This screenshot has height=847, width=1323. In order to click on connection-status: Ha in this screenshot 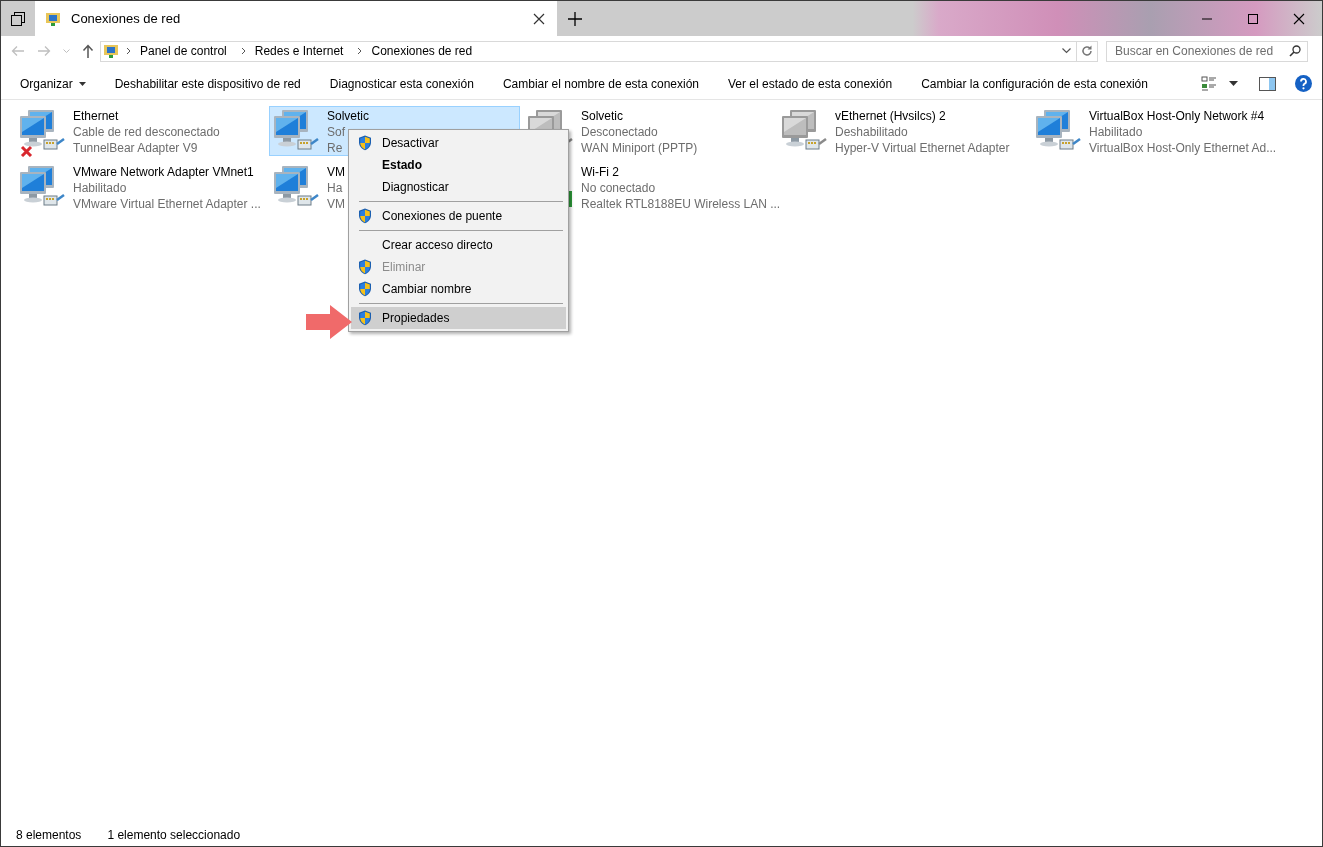, I will do `click(335, 188)`.